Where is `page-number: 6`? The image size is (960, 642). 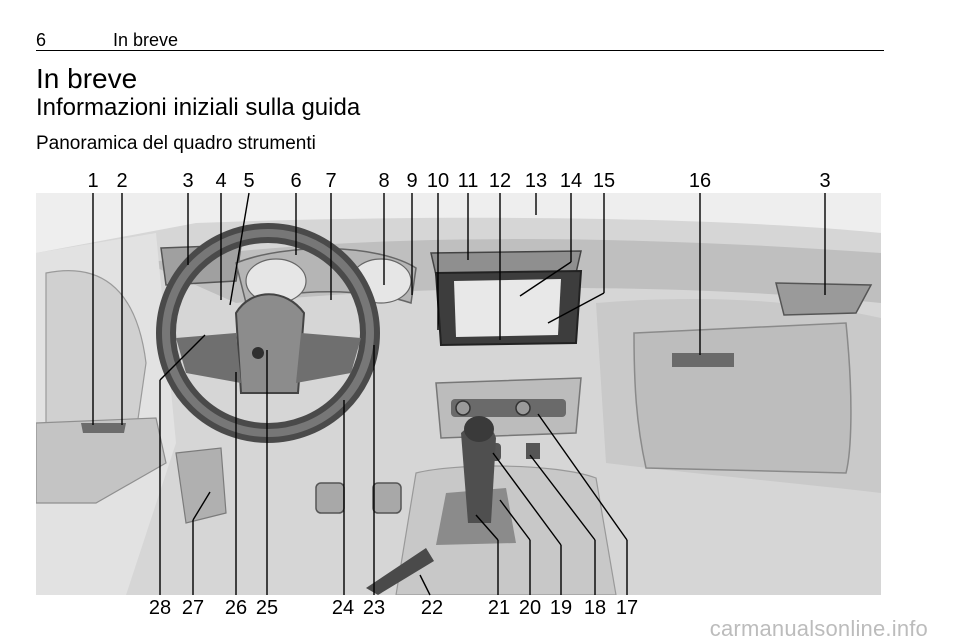
page-number: 6 is located at coordinates (41, 40).